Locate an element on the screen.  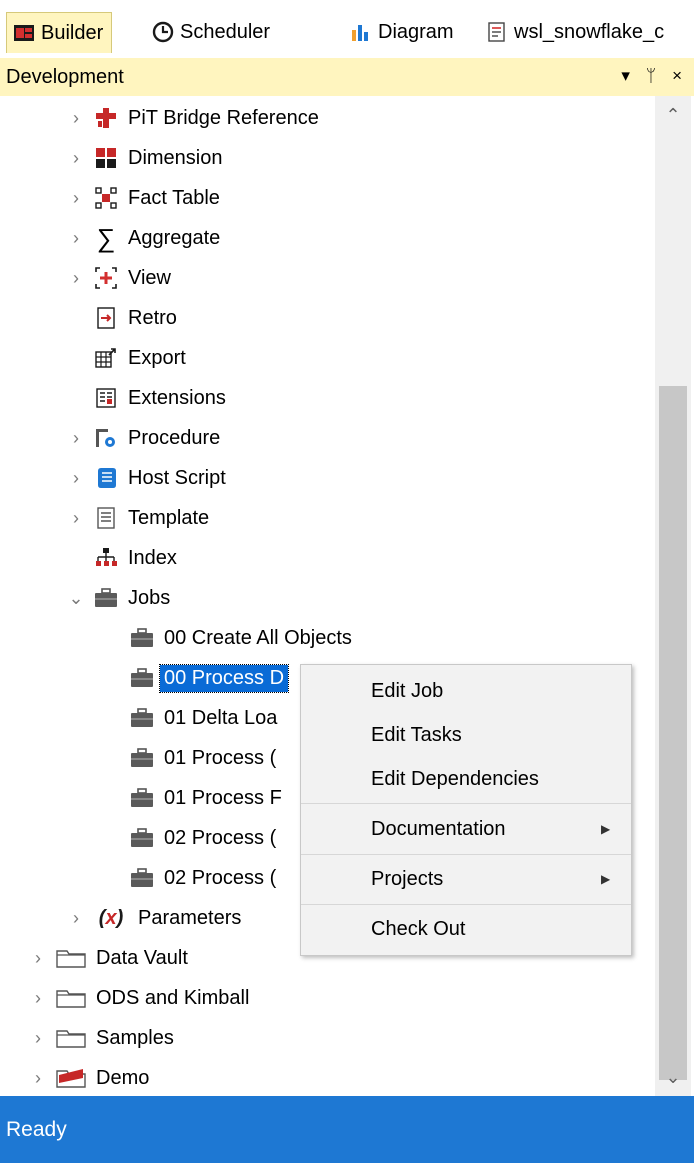
tree-item-demo: › Demo is located at coordinates (88, 1078).